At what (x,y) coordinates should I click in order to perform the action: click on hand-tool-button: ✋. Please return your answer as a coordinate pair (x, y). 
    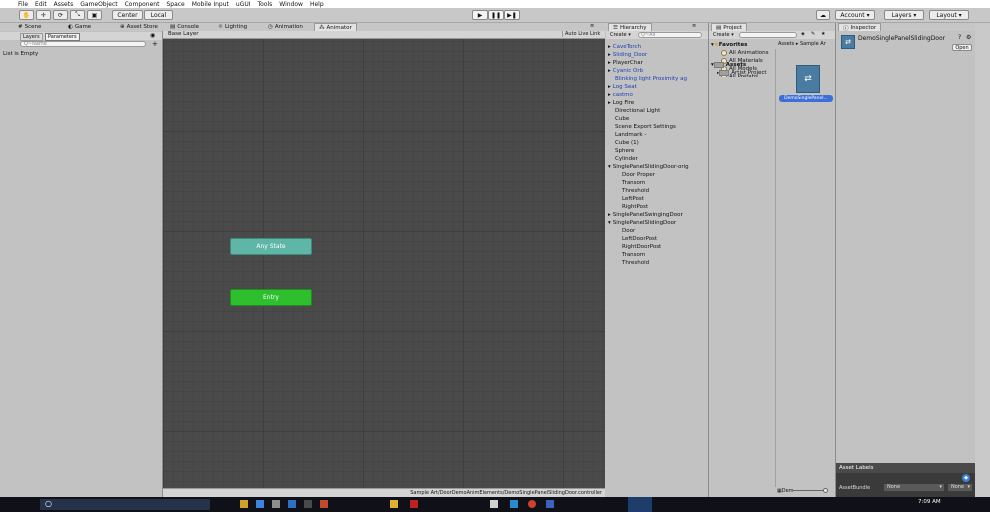
    Looking at the image, I should click on (26, 15).